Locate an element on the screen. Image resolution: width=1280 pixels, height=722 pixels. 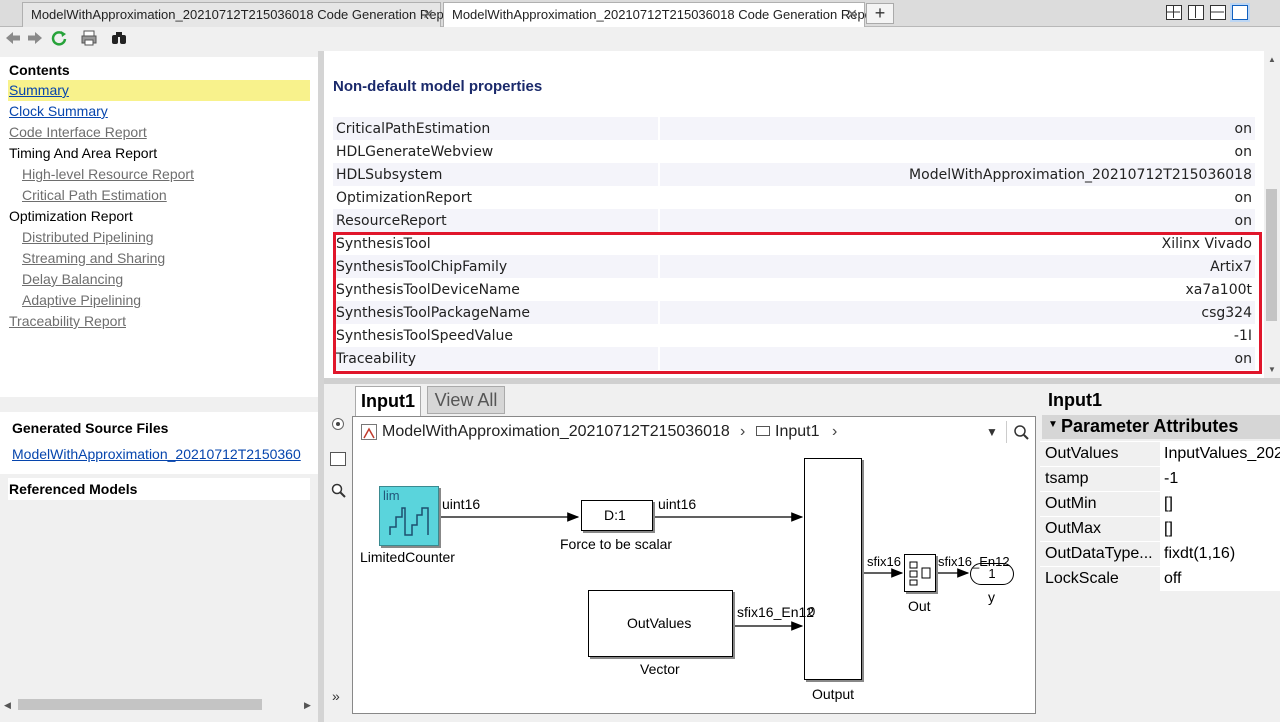
contents-title: Contents is located at coordinates (39, 70).